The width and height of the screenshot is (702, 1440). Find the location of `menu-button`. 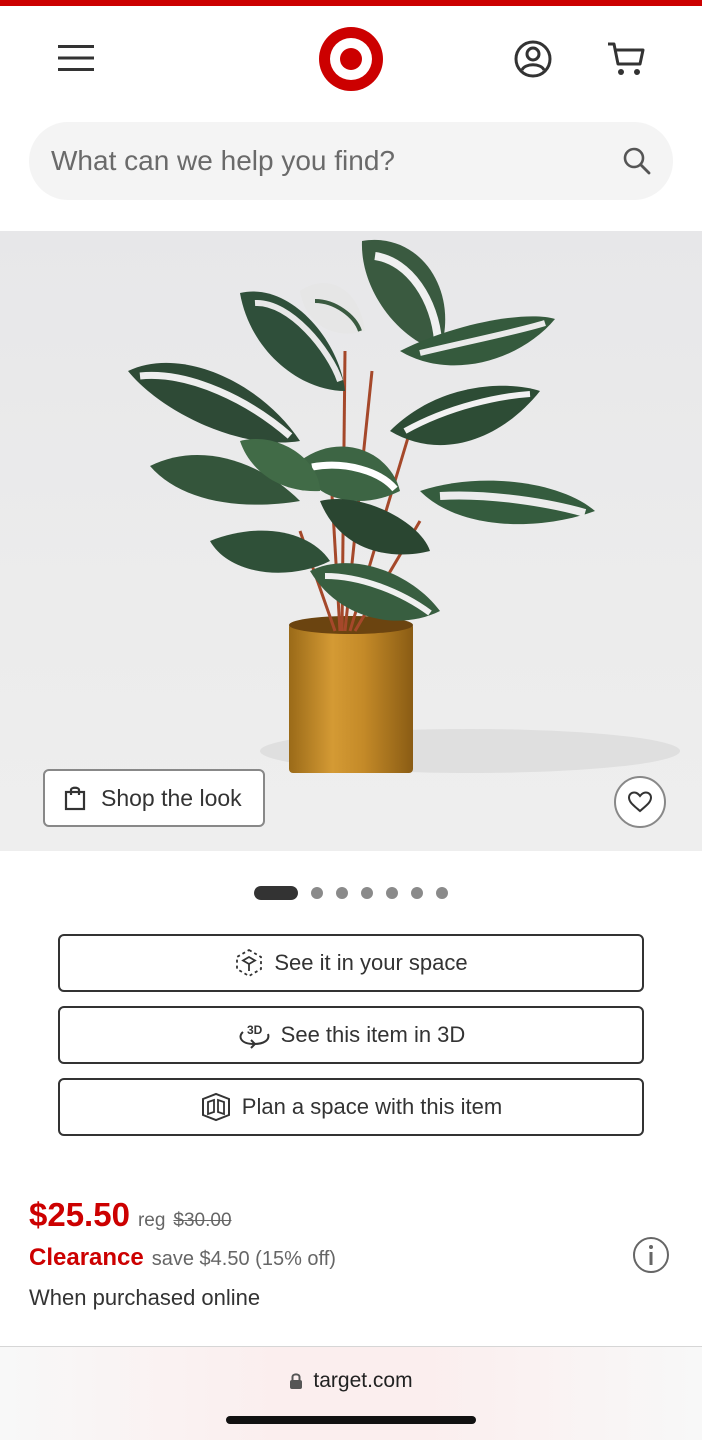

menu-button is located at coordinates (76, 58).